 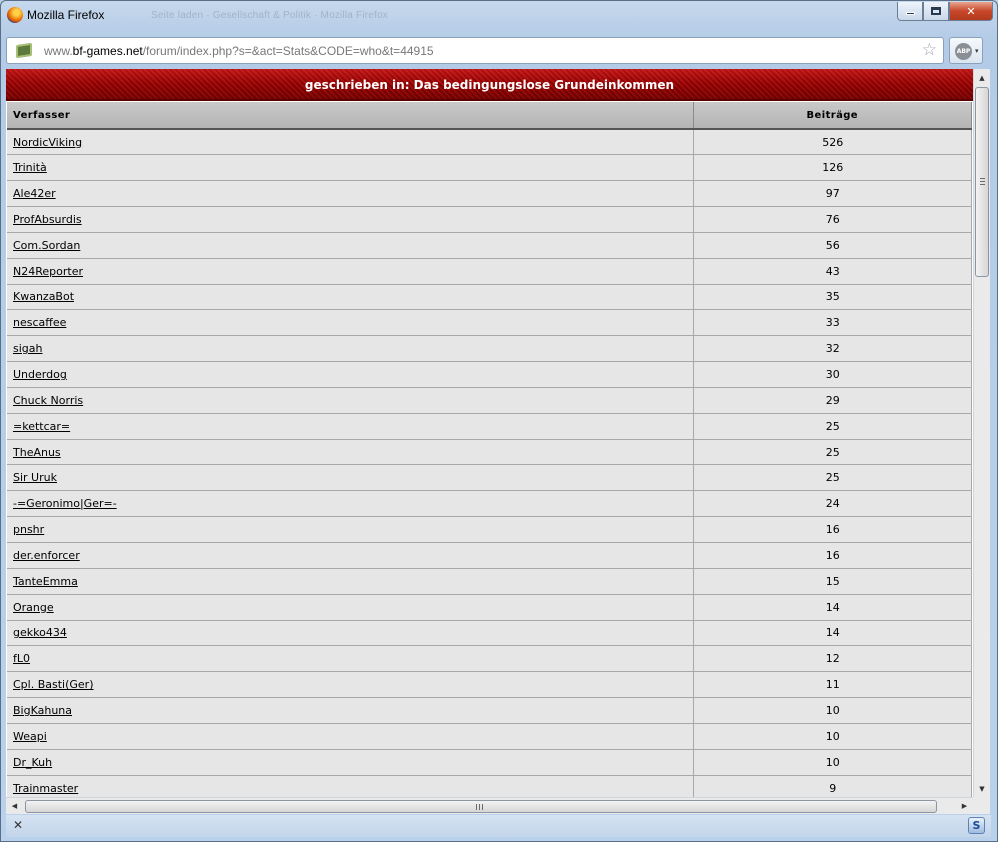 I want to click on author-link: sigah, so click(x=27, y=348).